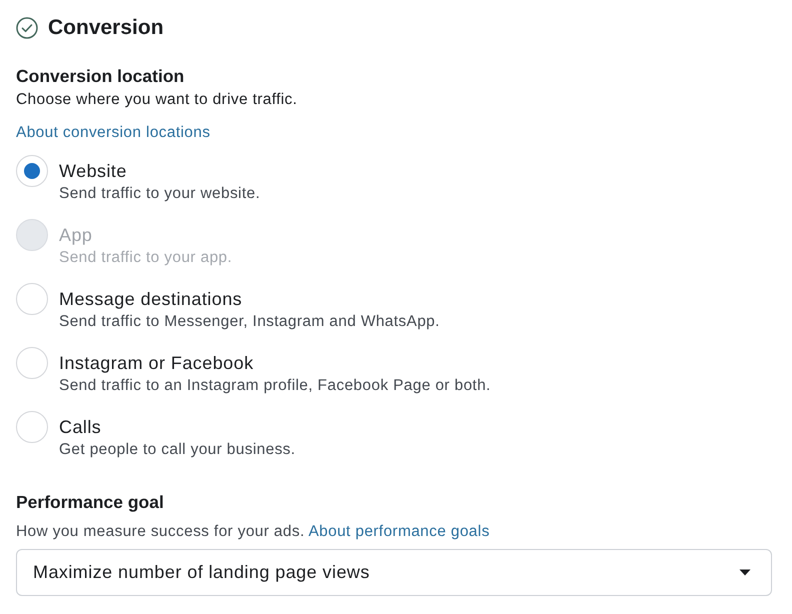 The height and width of the screenshot is (614, 792). I want to click on option-label: Website, so click(93, 171).